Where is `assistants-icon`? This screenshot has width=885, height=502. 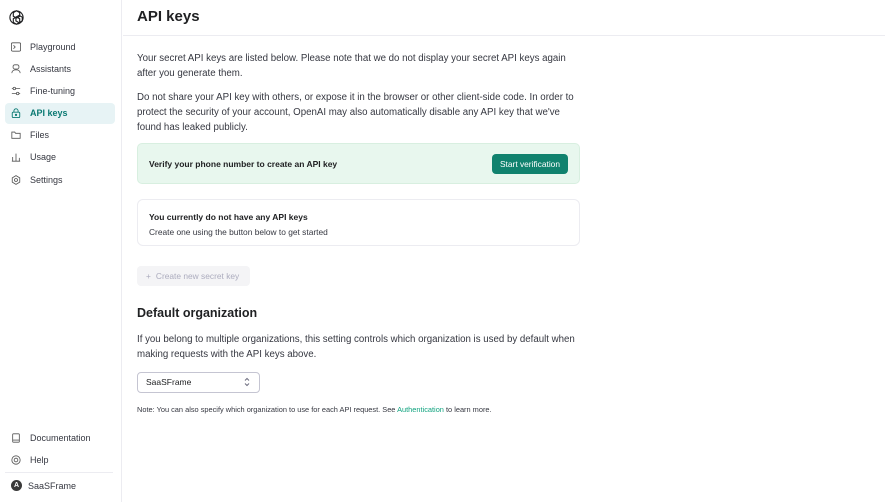 assistants-icon is located at coordinates (16, 69).